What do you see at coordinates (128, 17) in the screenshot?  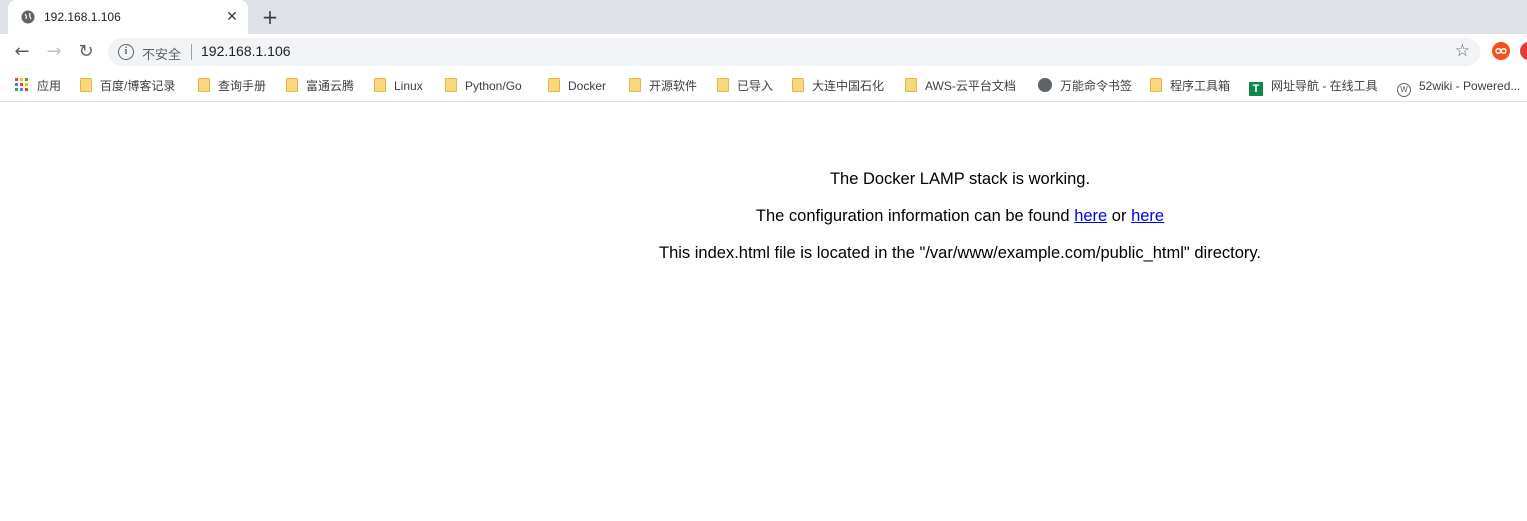 I see `browser-tab-active: 192.168.1.106 ✕` at bounding box center [128, 17].